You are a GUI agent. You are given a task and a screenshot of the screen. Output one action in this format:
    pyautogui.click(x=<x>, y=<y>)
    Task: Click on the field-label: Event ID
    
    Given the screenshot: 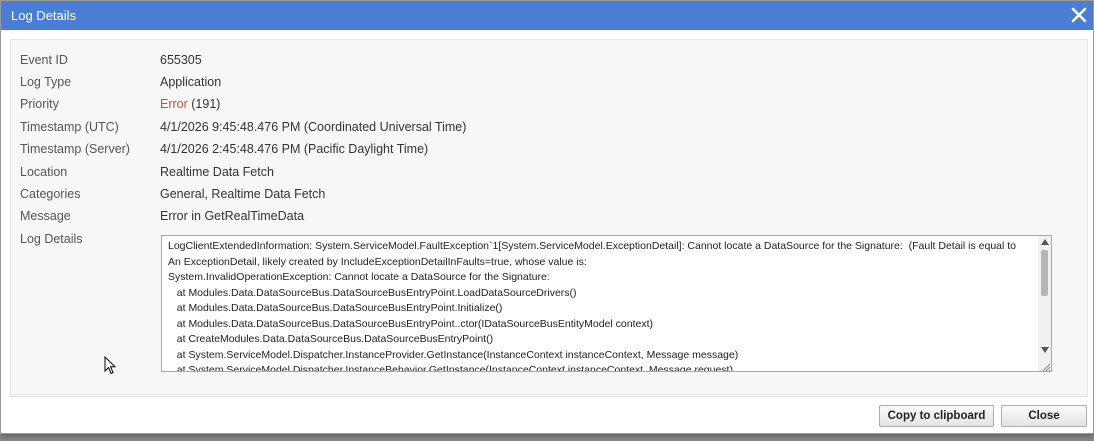 What is the action you would take?
    pyautogui.click(x=44, y=60)
    